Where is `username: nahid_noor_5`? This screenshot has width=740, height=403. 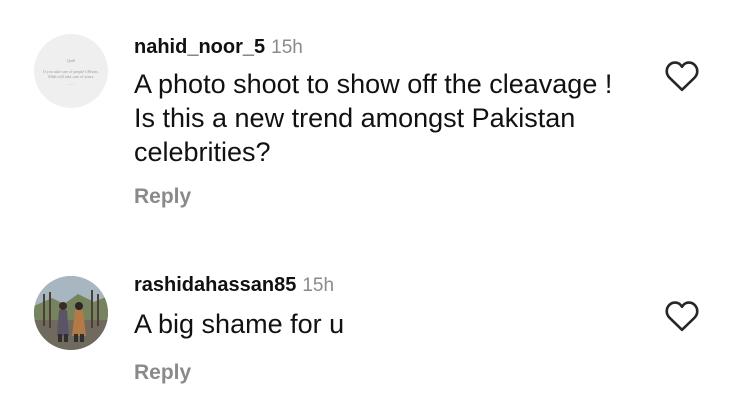
username: nahid_noor_5 is located at coordinates (199, 47).